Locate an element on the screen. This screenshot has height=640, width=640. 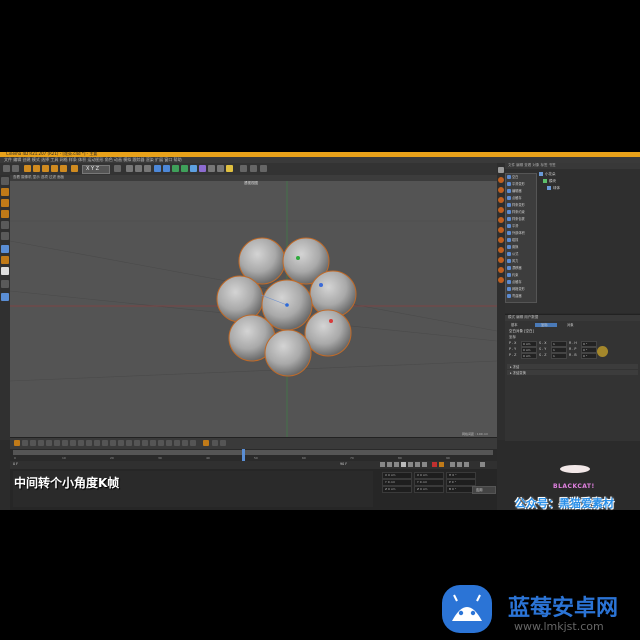
menu-item: 样条包裹 is located at coordinates (518, 218).